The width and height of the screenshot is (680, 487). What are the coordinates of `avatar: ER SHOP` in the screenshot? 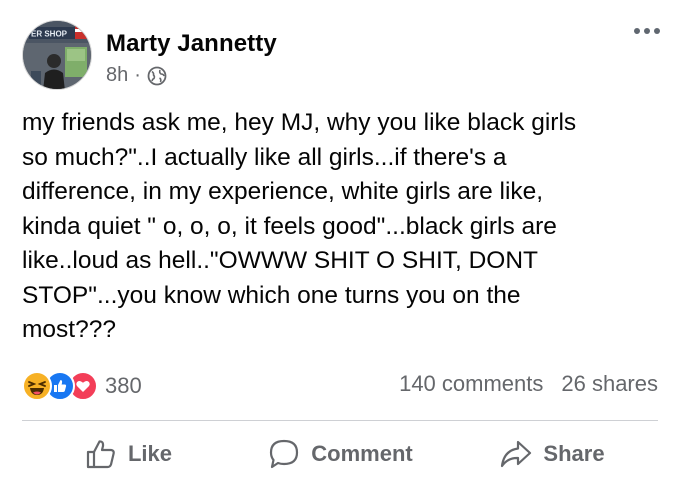 It's located at (57, 55).